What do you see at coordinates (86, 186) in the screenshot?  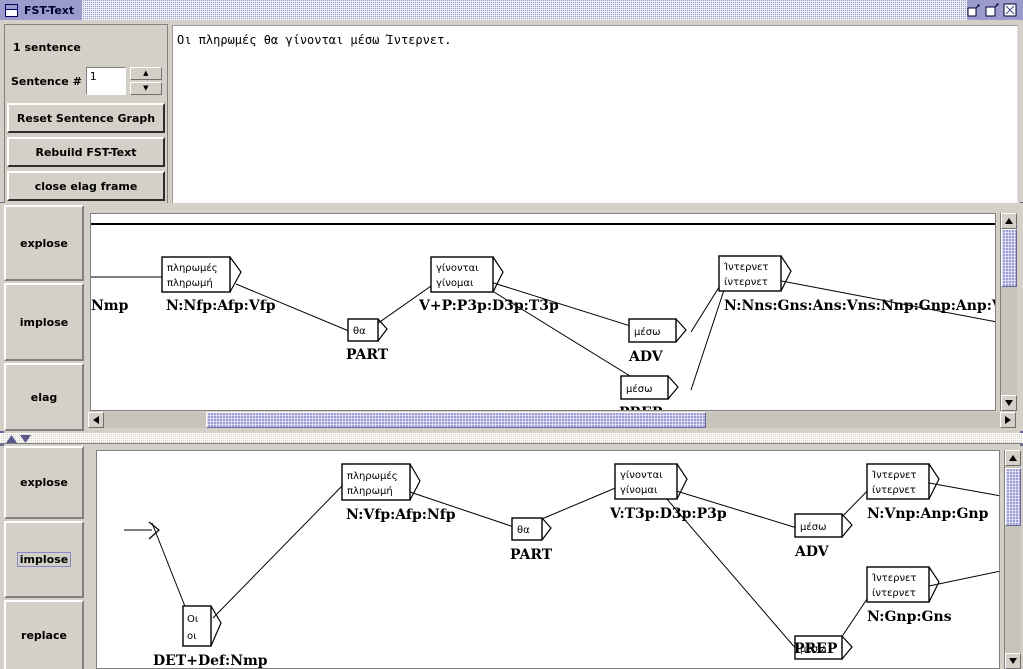 I see `close-elag-frame-button: close elag frame` at bounding box center [86, 186].